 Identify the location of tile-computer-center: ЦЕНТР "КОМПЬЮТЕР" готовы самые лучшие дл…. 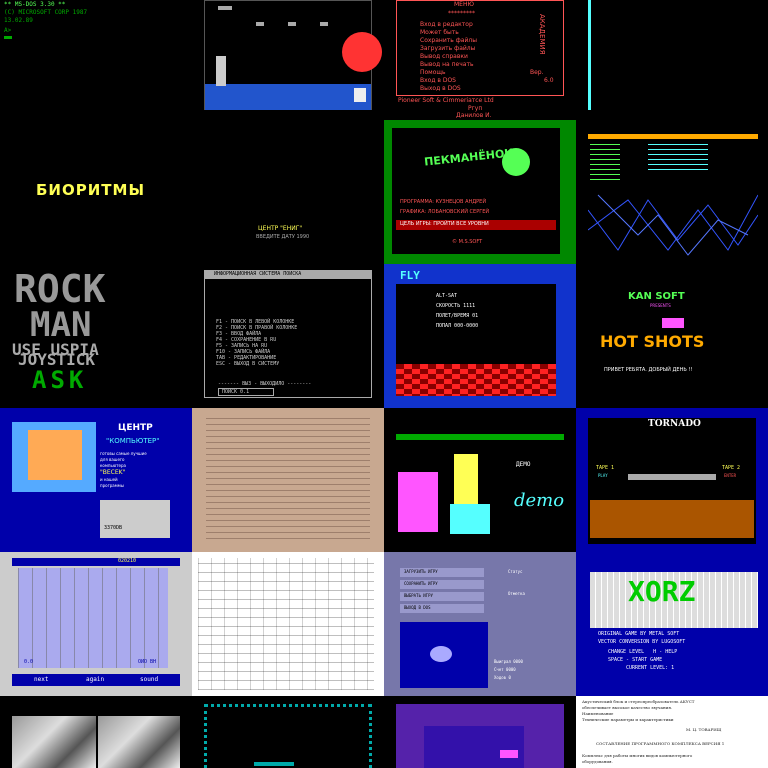
(96, 480).